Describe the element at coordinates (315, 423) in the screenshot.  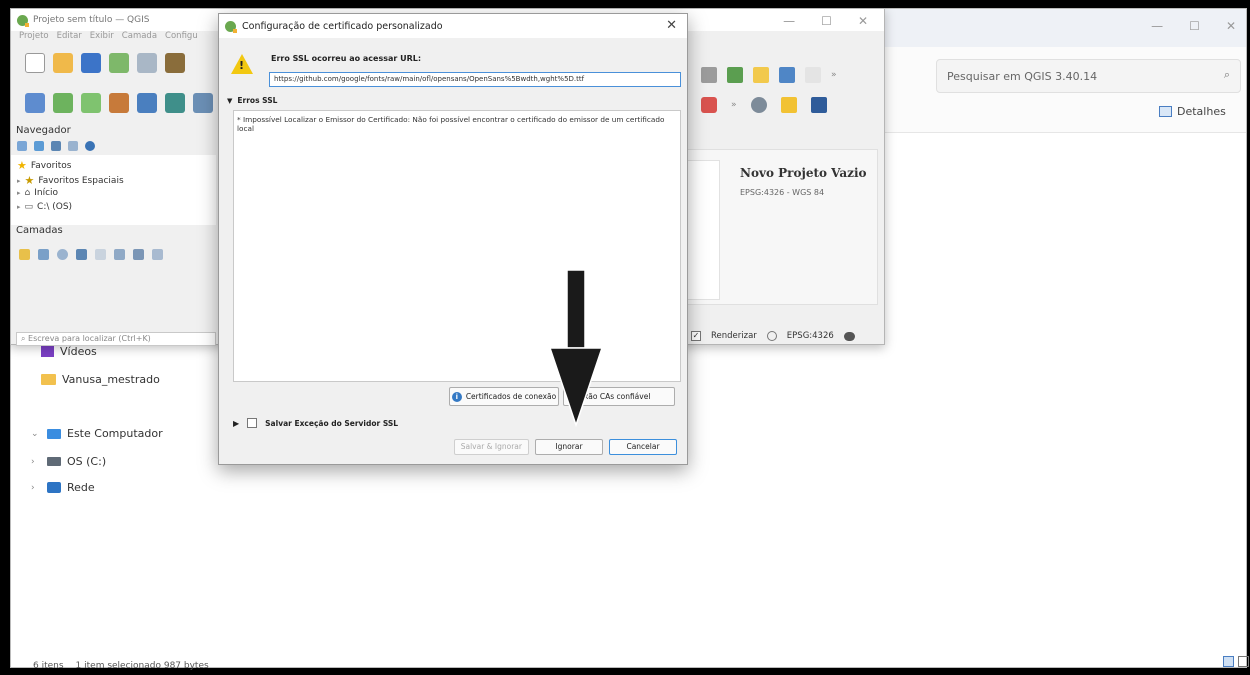
I see `save-ssl-exception-section: ▶ Salvar Exceção do Servidor SSL` at that location.